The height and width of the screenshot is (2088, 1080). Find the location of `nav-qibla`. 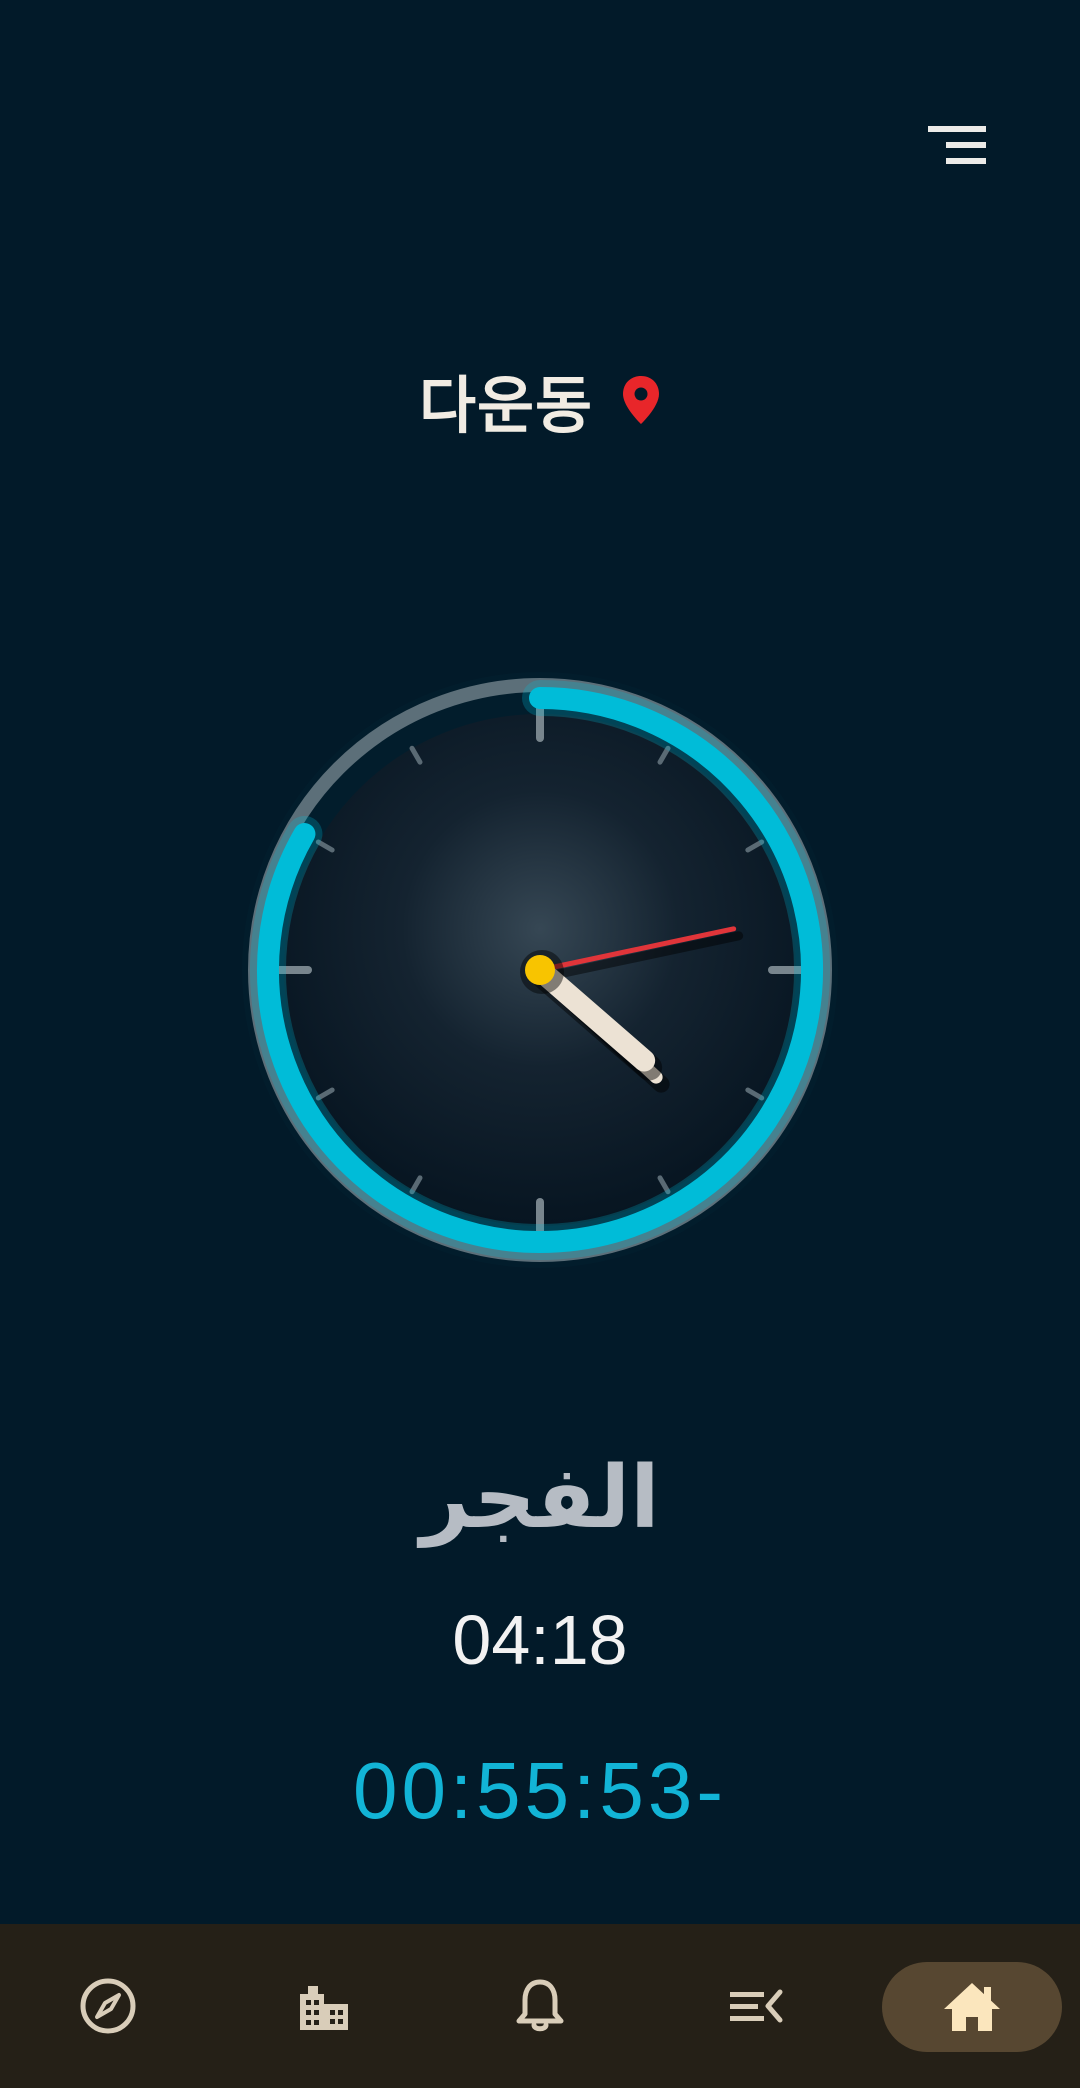

nav-qibla is located at coordinates (108, 2006).